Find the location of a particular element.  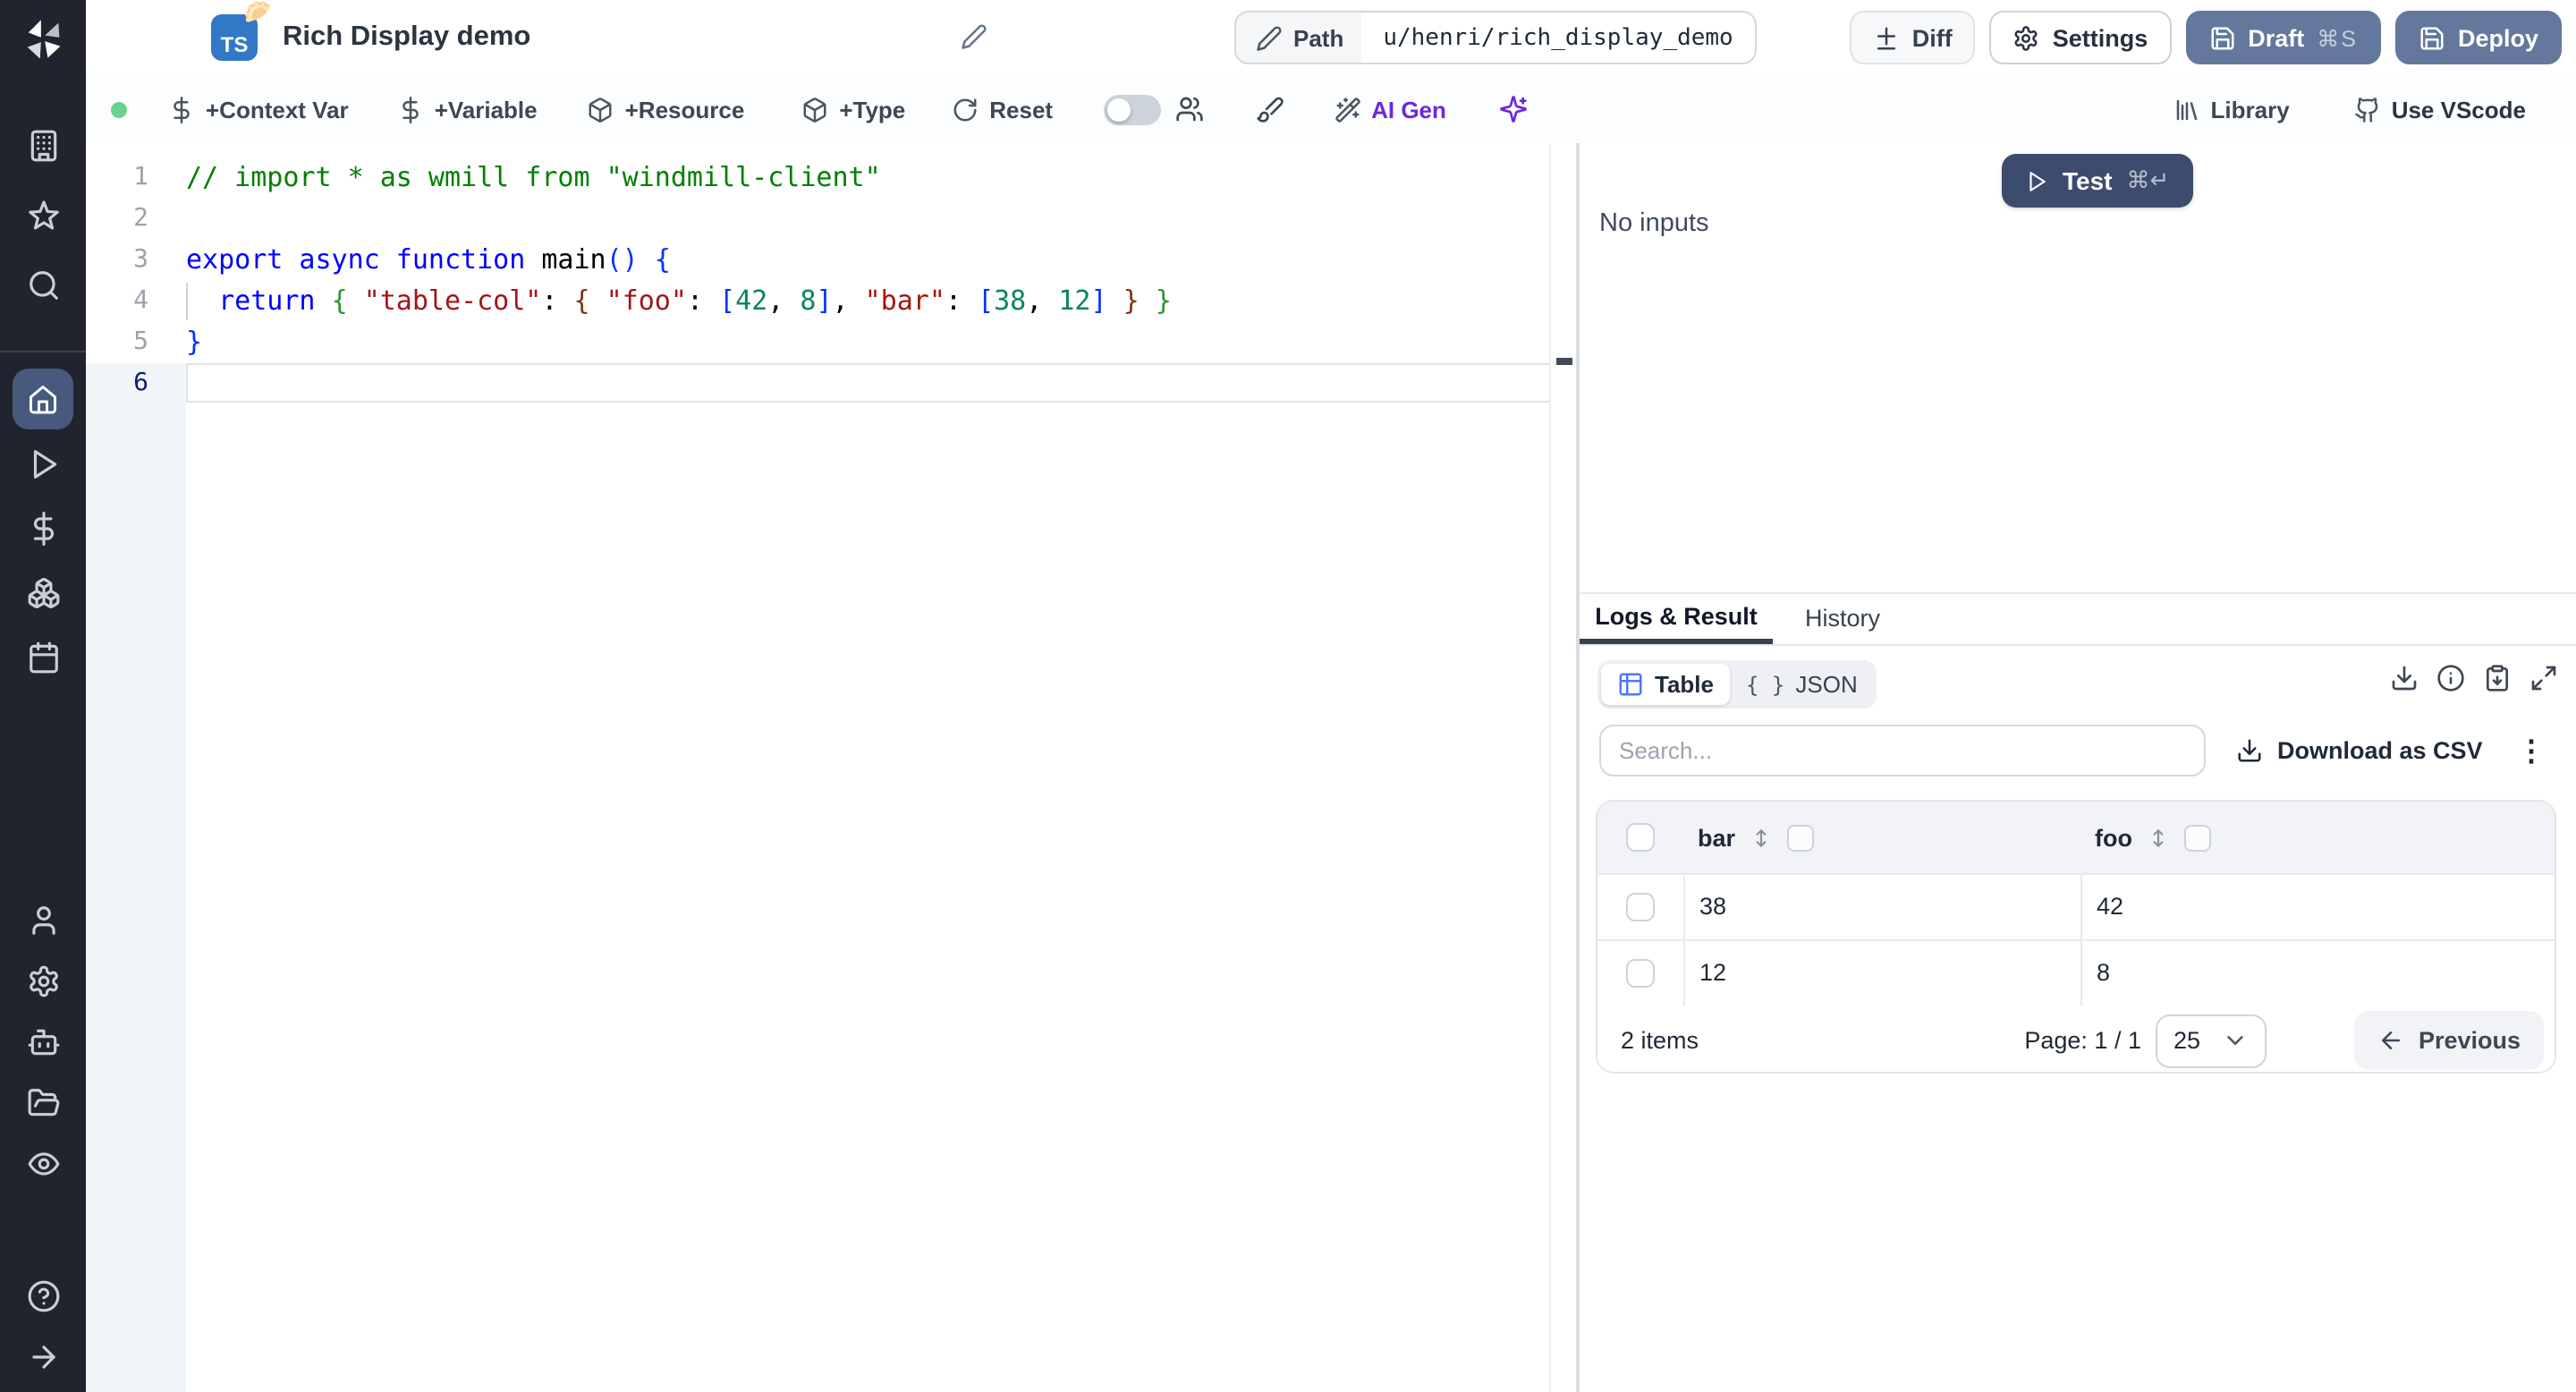

cell-bar: 12 is located at coordinates (1713, 972).